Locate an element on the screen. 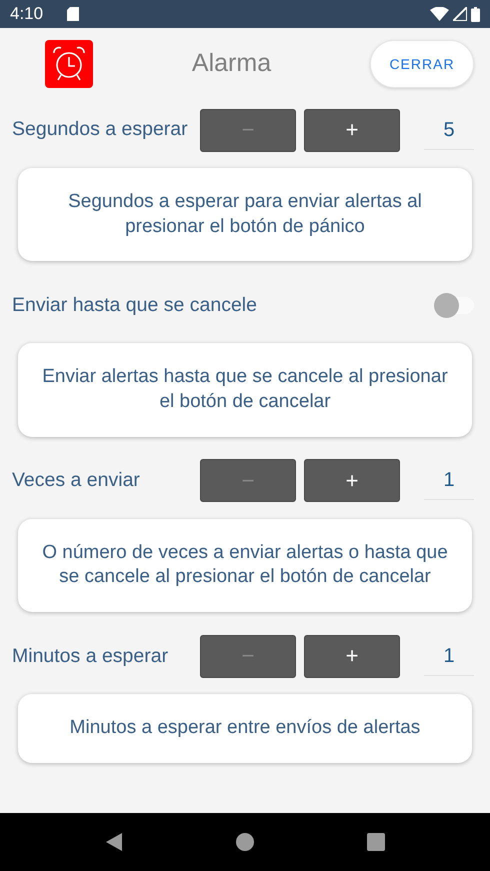 Image resolution: width=490 pixels, height=871 pixels. setting-label: Veces a enviar is located at coordinates (76, 481).